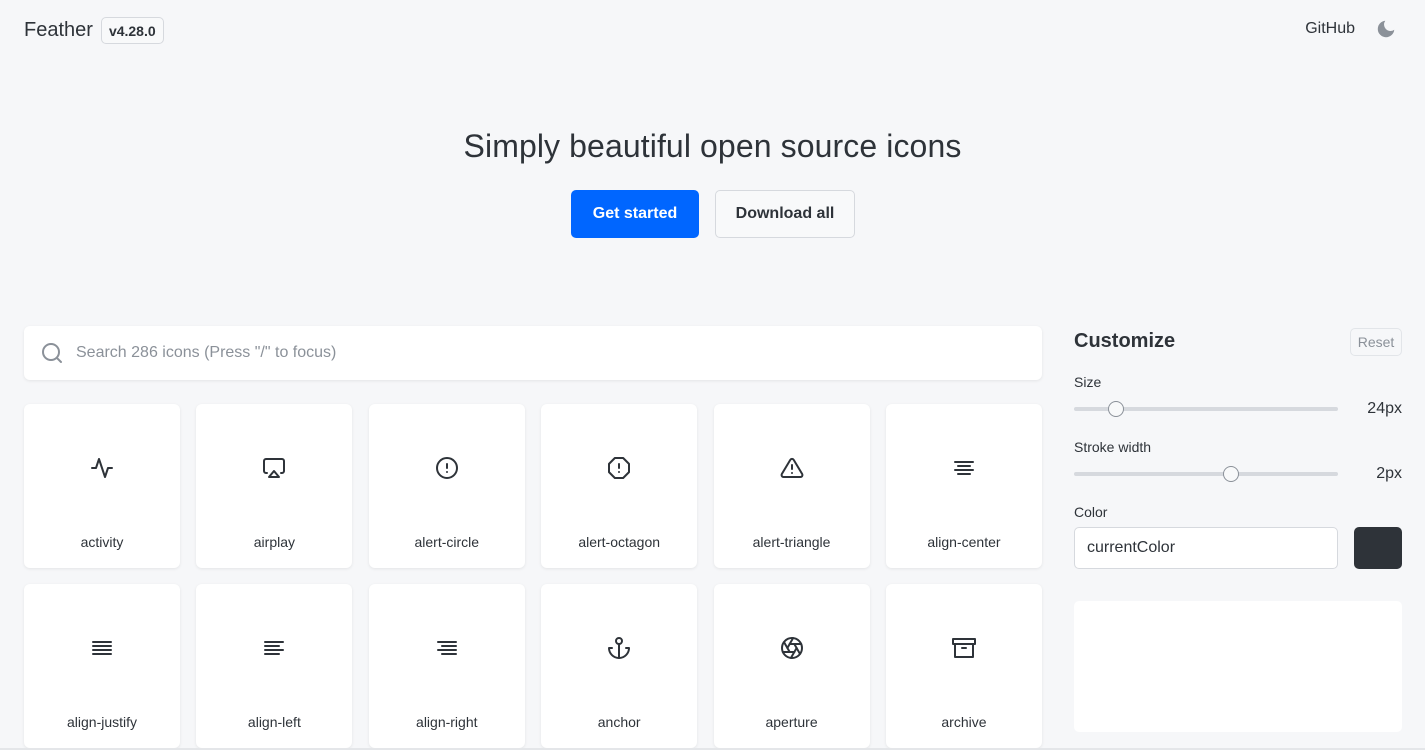 Image resolution: width=1425 pixels, height=750 pixels. I want to click on icon-card-label: aperture, so click(791, 722).